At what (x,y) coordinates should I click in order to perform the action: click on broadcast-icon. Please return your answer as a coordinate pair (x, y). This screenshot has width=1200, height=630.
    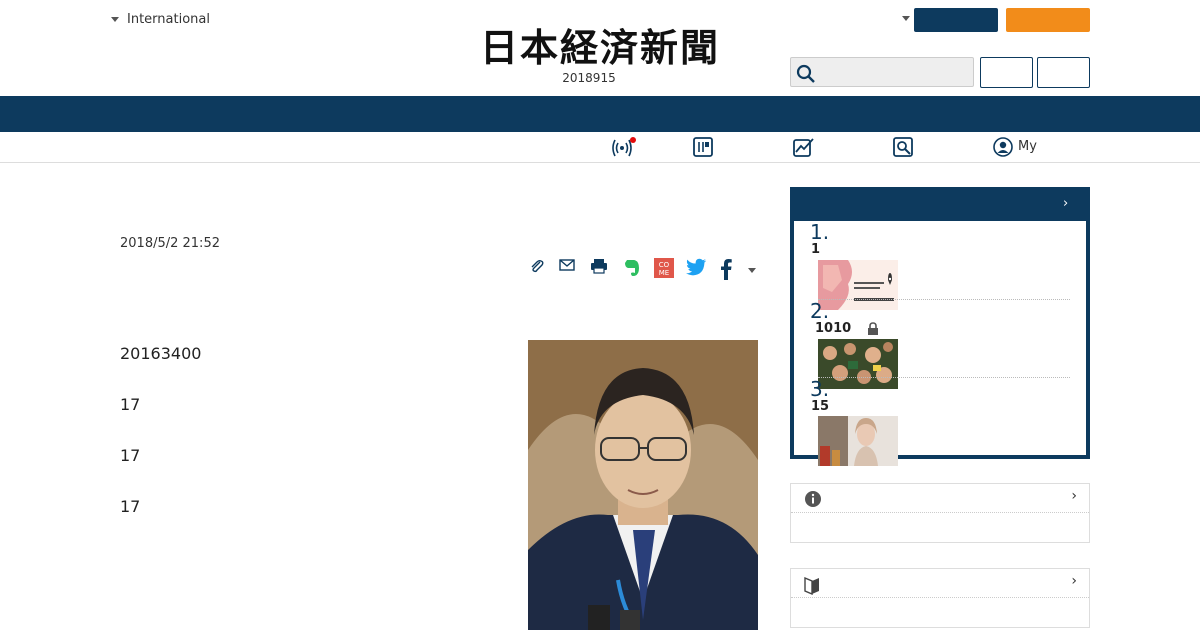
    Looking at the image, I should click on (624, 147).